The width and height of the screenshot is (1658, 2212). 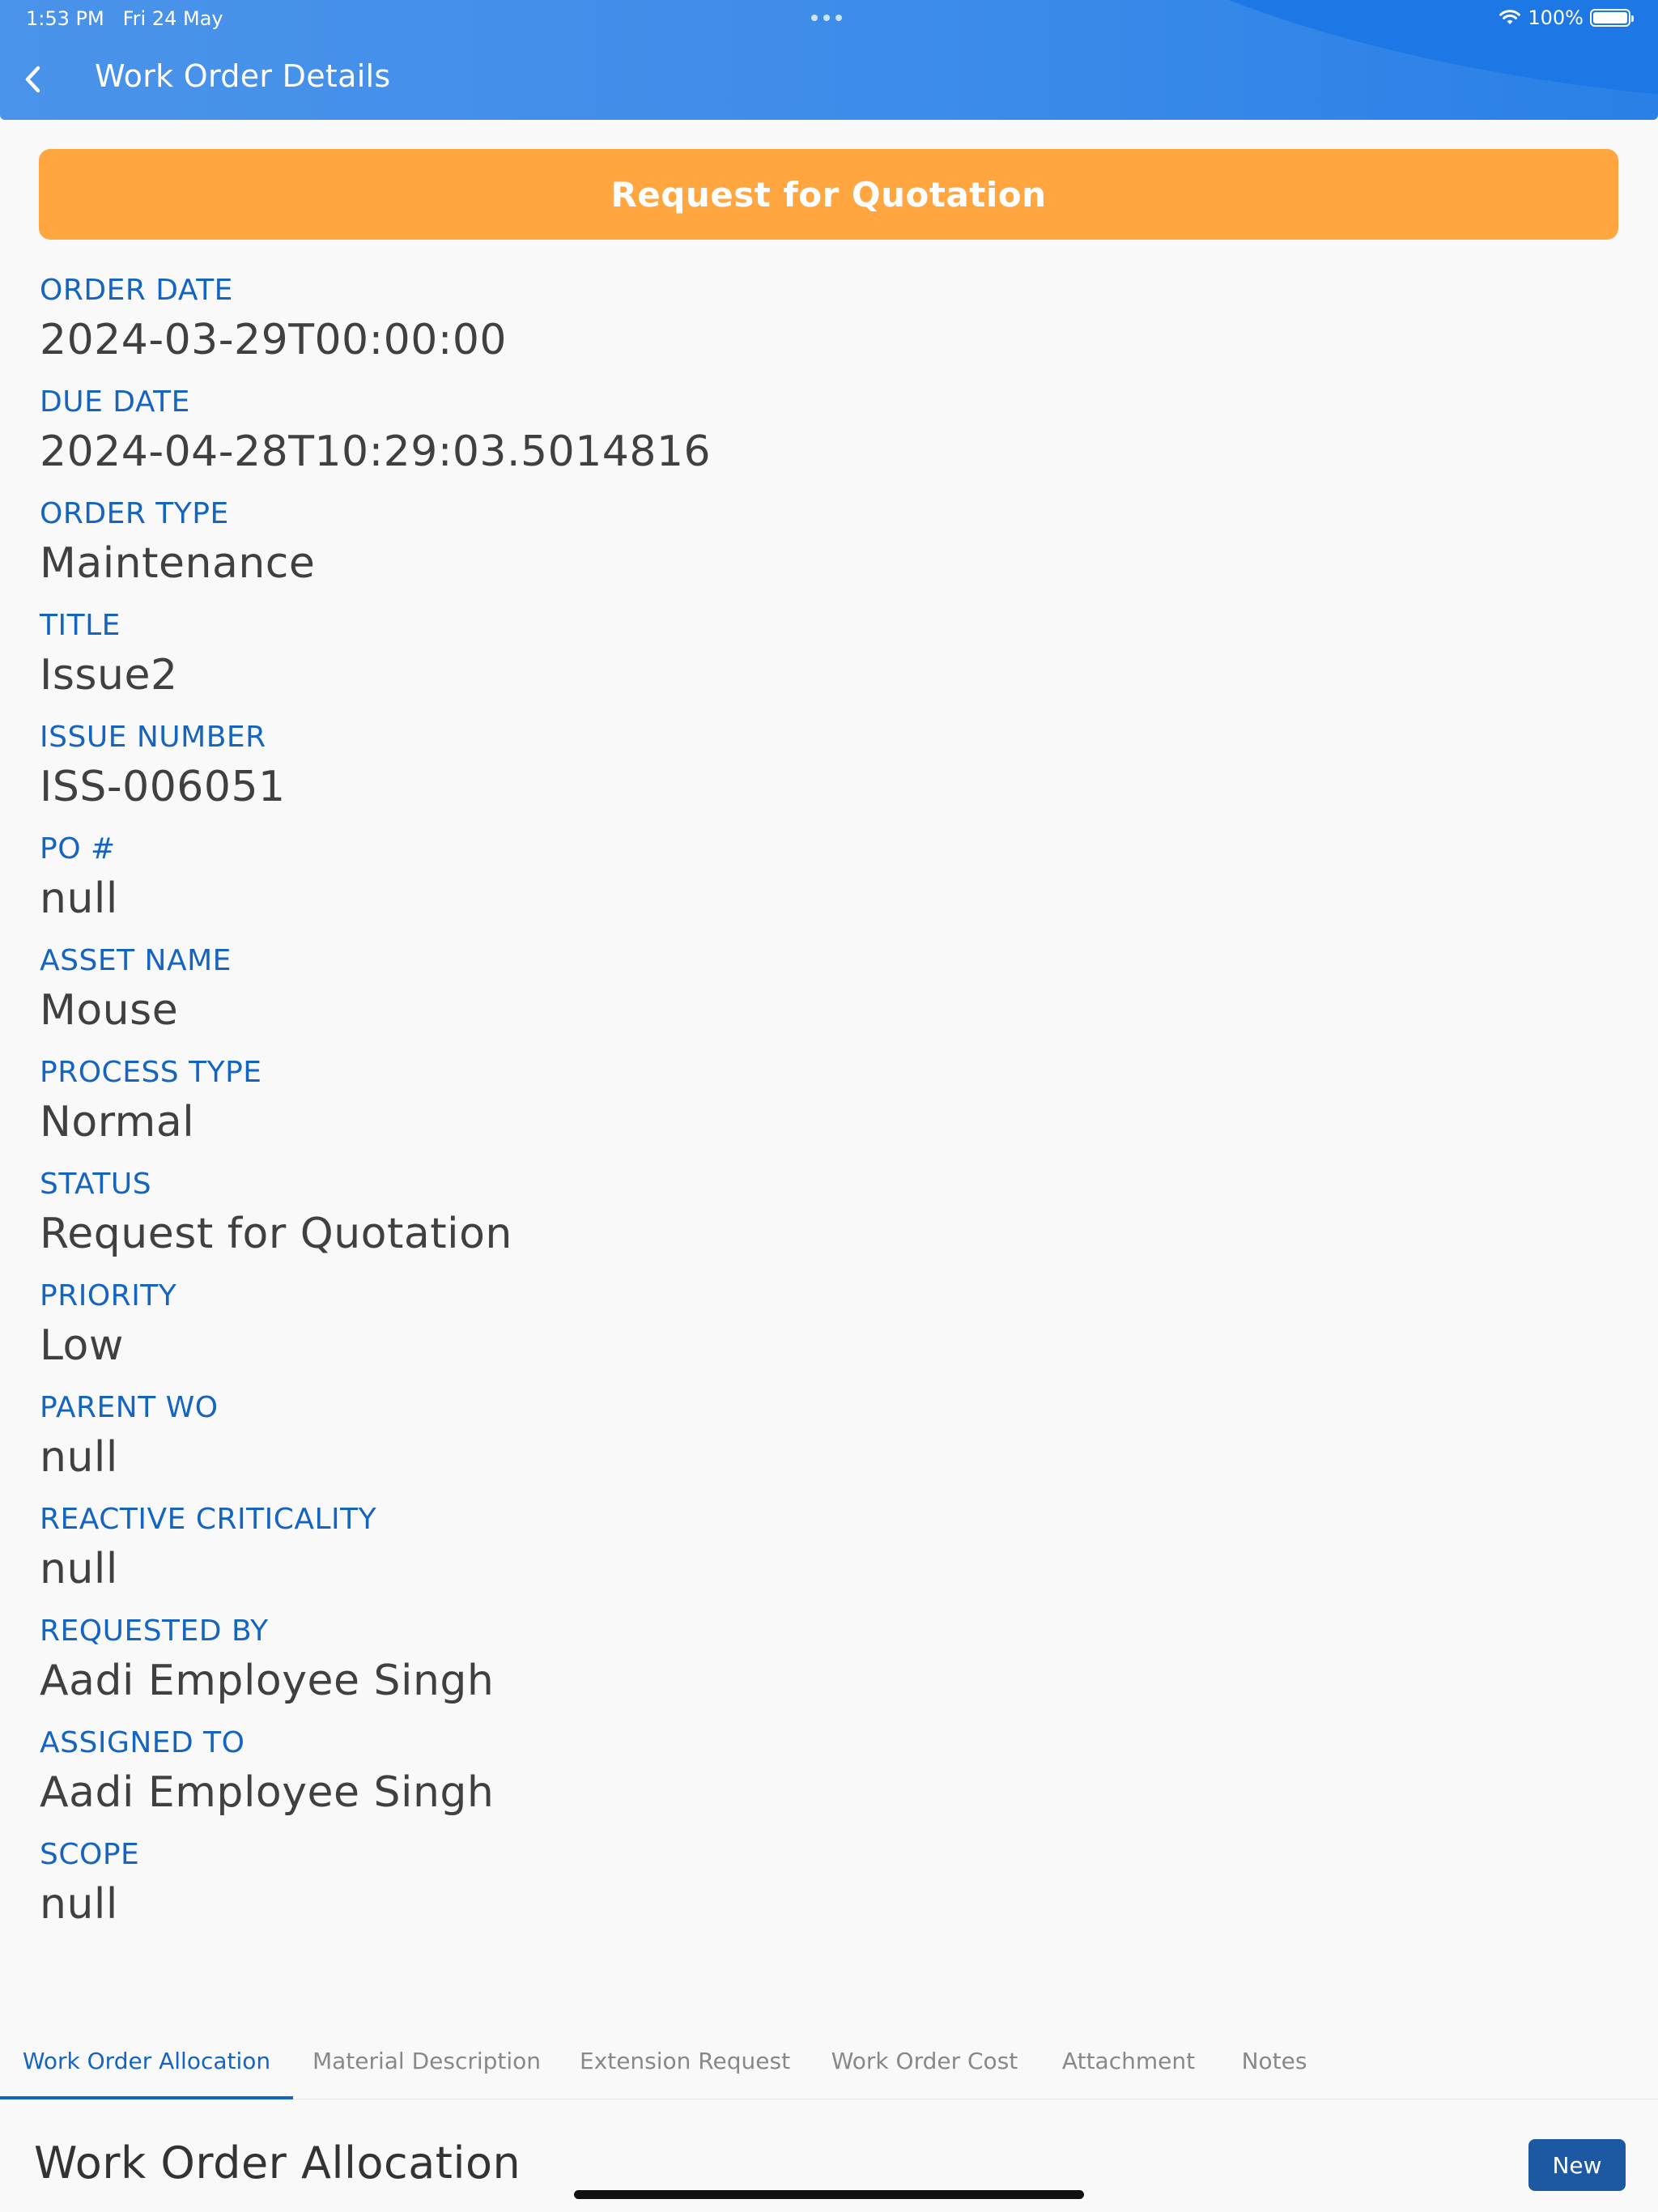 I want to click on field-value: 2024-04-28T10:29:03.5014816, so click(x=376, y=452).